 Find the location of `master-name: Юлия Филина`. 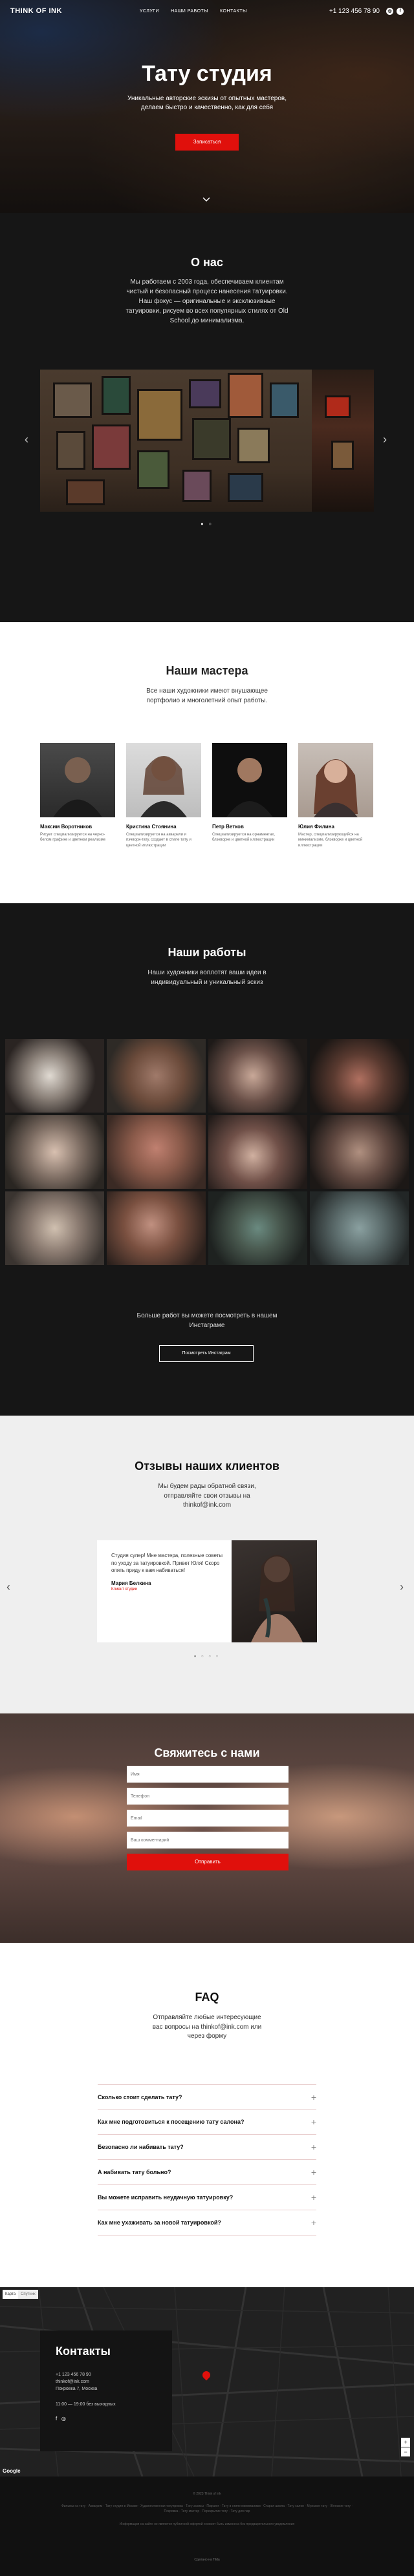

master-name: Юлия Филина is located at coordinates (316, 827).